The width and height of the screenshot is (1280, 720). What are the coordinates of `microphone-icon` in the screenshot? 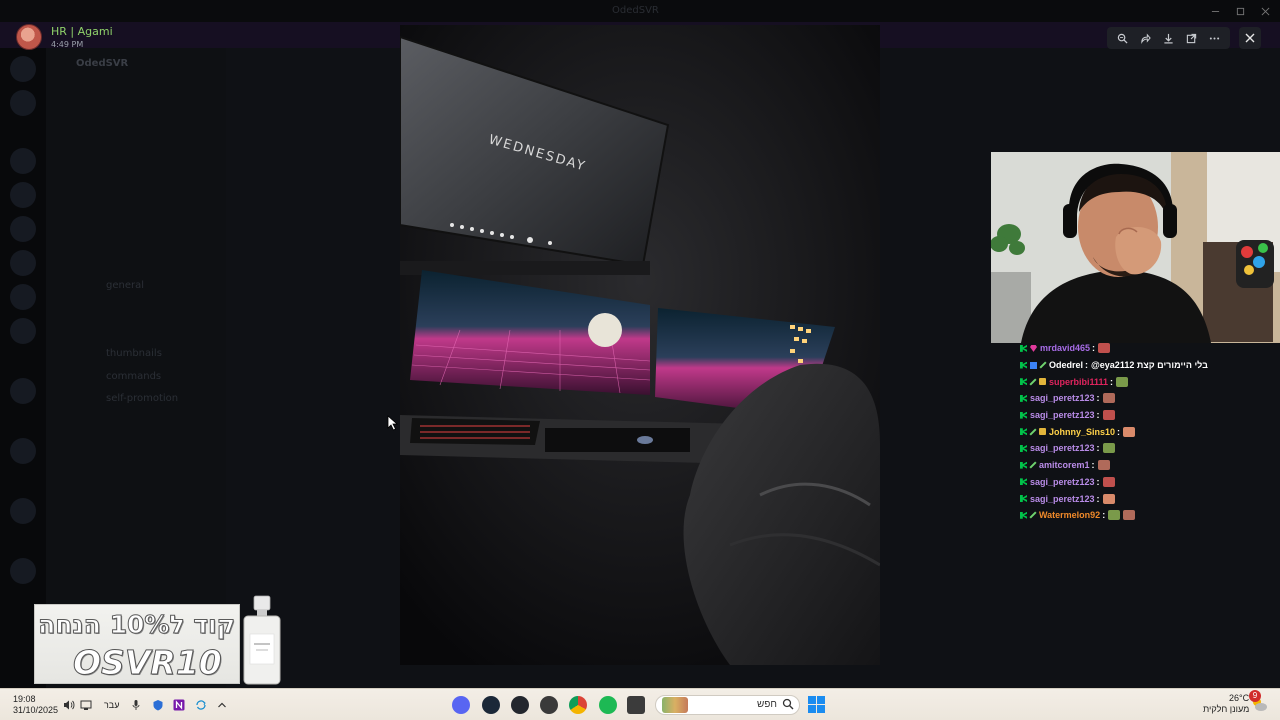 It's located at (136, 705).